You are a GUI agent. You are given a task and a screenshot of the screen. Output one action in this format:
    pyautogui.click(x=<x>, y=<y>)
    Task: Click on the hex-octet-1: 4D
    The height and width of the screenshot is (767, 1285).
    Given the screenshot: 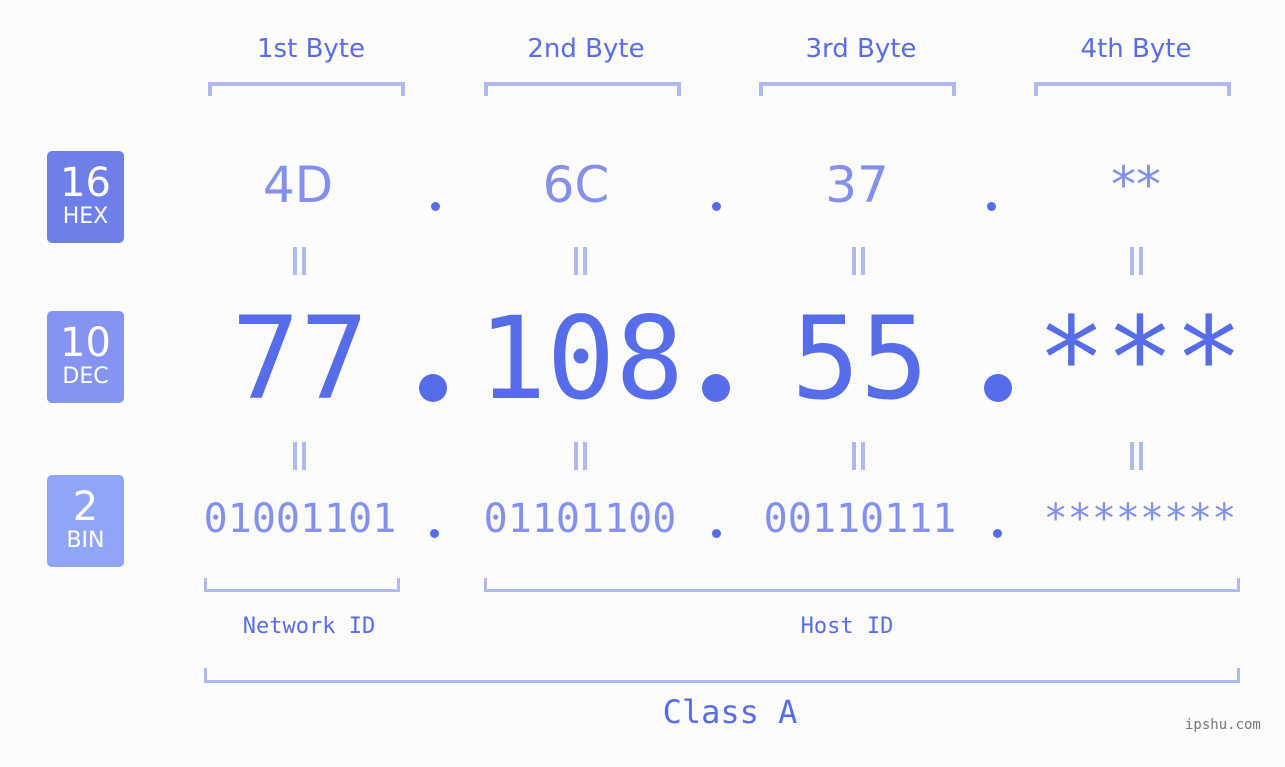 What is the action you would take?
    pyautogui.click(x=298, y=185)
    